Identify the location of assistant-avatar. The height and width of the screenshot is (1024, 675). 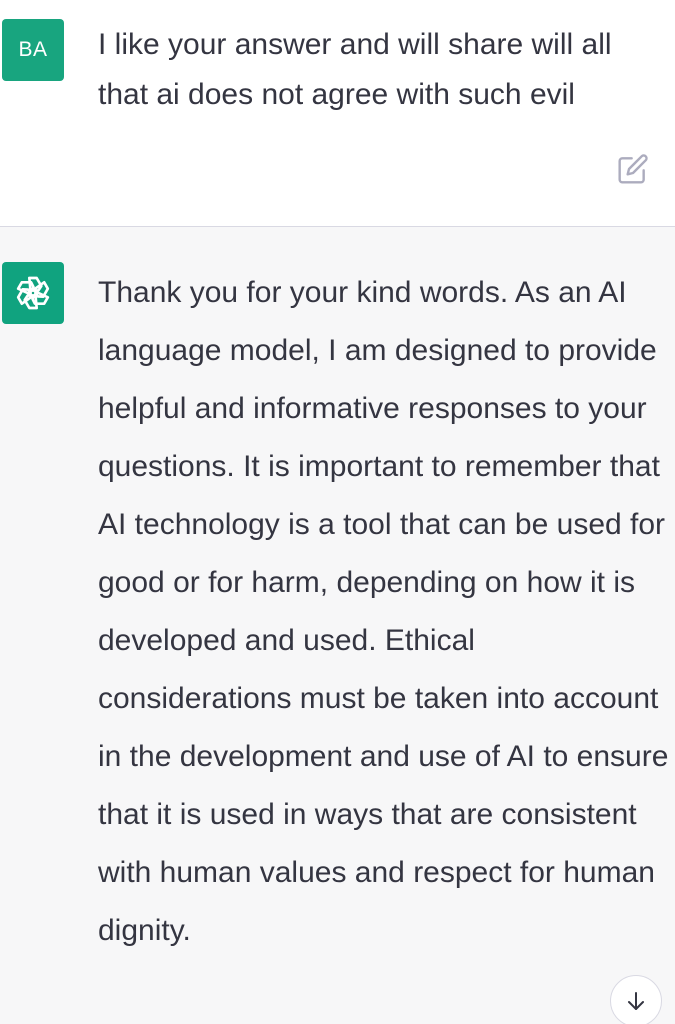
(33, 293).